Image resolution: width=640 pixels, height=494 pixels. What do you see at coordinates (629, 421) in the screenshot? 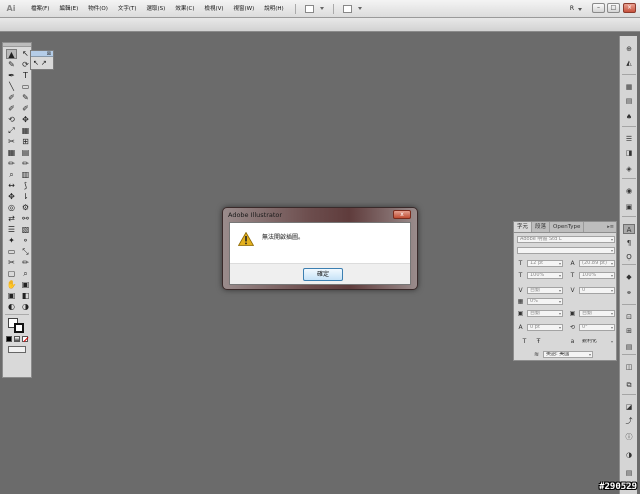
I see `actions-panel-icon: ⤴` at bounding box center [629, 421].